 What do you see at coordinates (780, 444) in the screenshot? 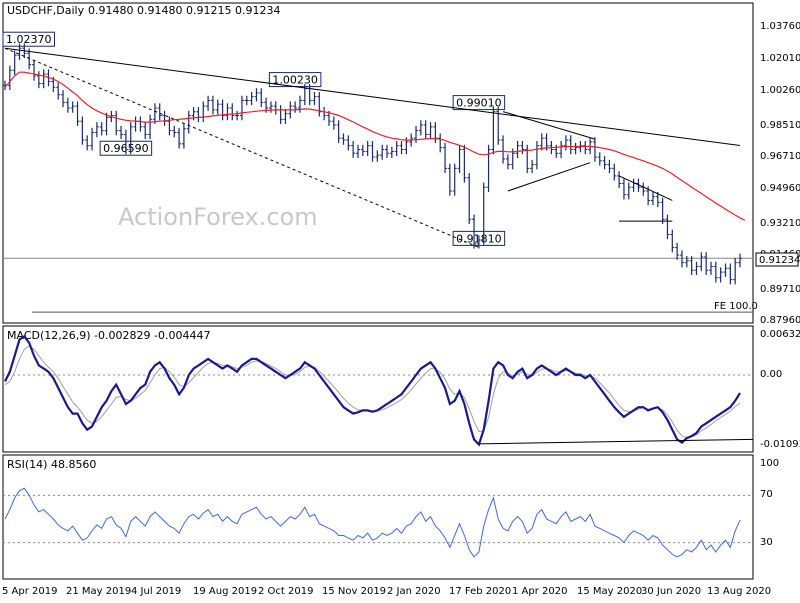
I see `macd-y-tick: -0.010939` at bounding box center [780, 444].